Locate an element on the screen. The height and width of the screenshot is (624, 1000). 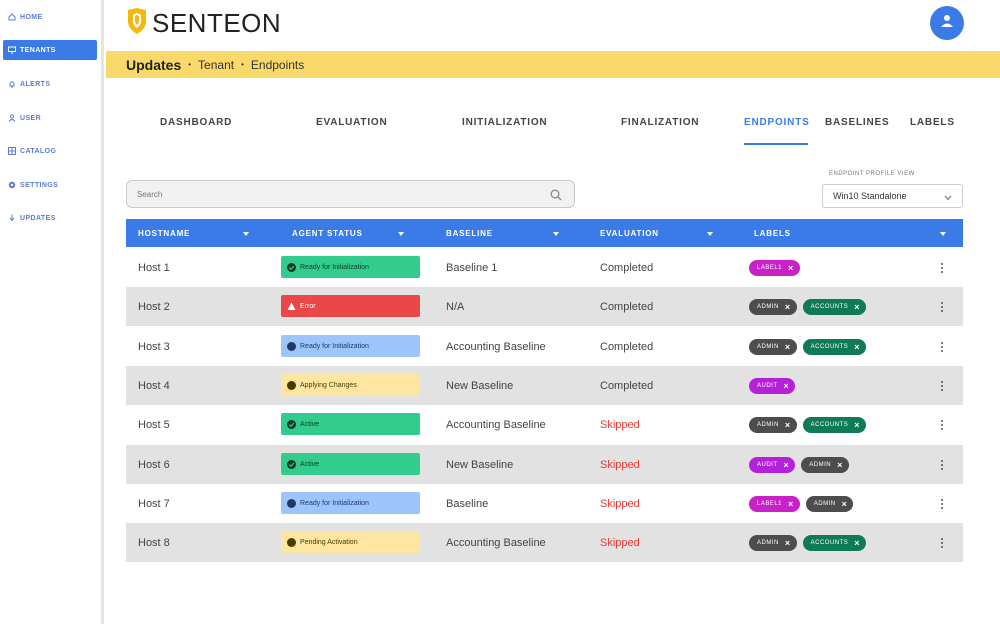
breadcrumb-item-tenant: Tenant is located at coordinates (216, 65).